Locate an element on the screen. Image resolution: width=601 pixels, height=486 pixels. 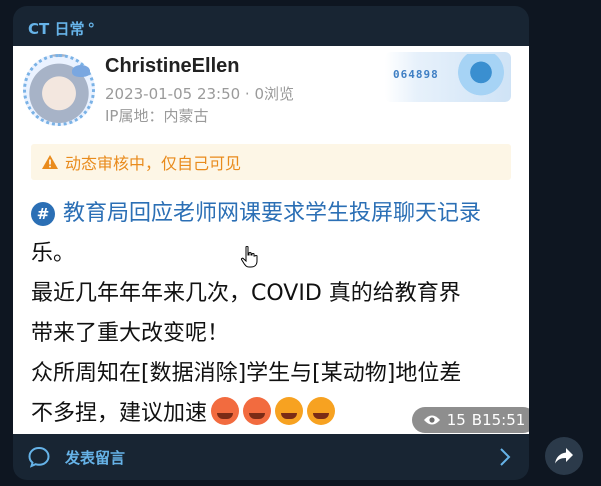
warning-text: 动态审核中，仅自己可见 is located at coordinates (153, 163).